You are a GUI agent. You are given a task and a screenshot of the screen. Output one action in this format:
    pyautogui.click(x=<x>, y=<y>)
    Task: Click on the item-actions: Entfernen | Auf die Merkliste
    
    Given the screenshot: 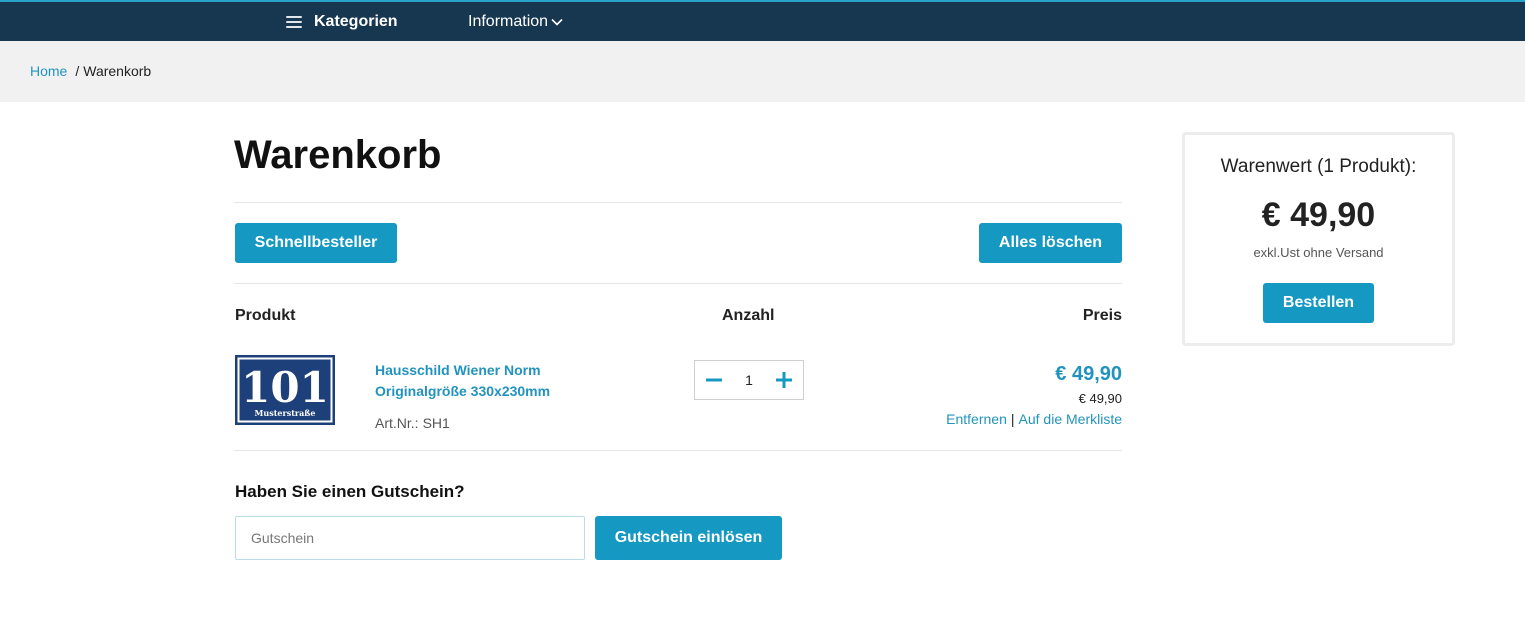 What is the action you would take?
    pyautogui.click(x=1034, y=419)
    